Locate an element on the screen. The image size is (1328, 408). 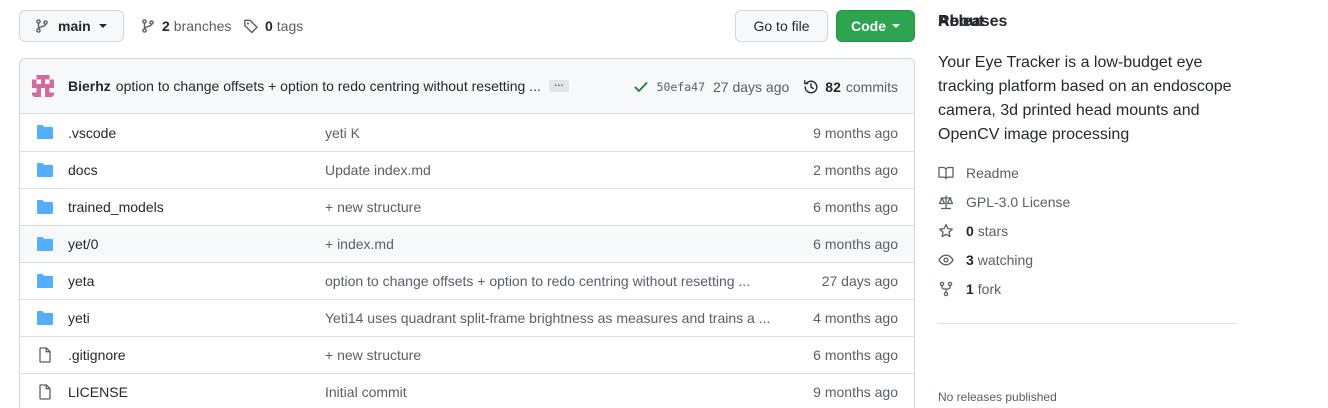
code-button-label: Code is located at coordinates (868, 26).